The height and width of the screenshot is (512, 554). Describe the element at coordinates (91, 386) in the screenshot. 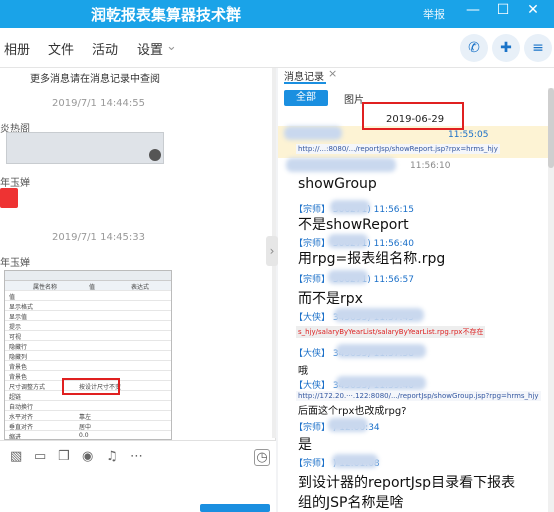

I see `highlight-box` at that location.